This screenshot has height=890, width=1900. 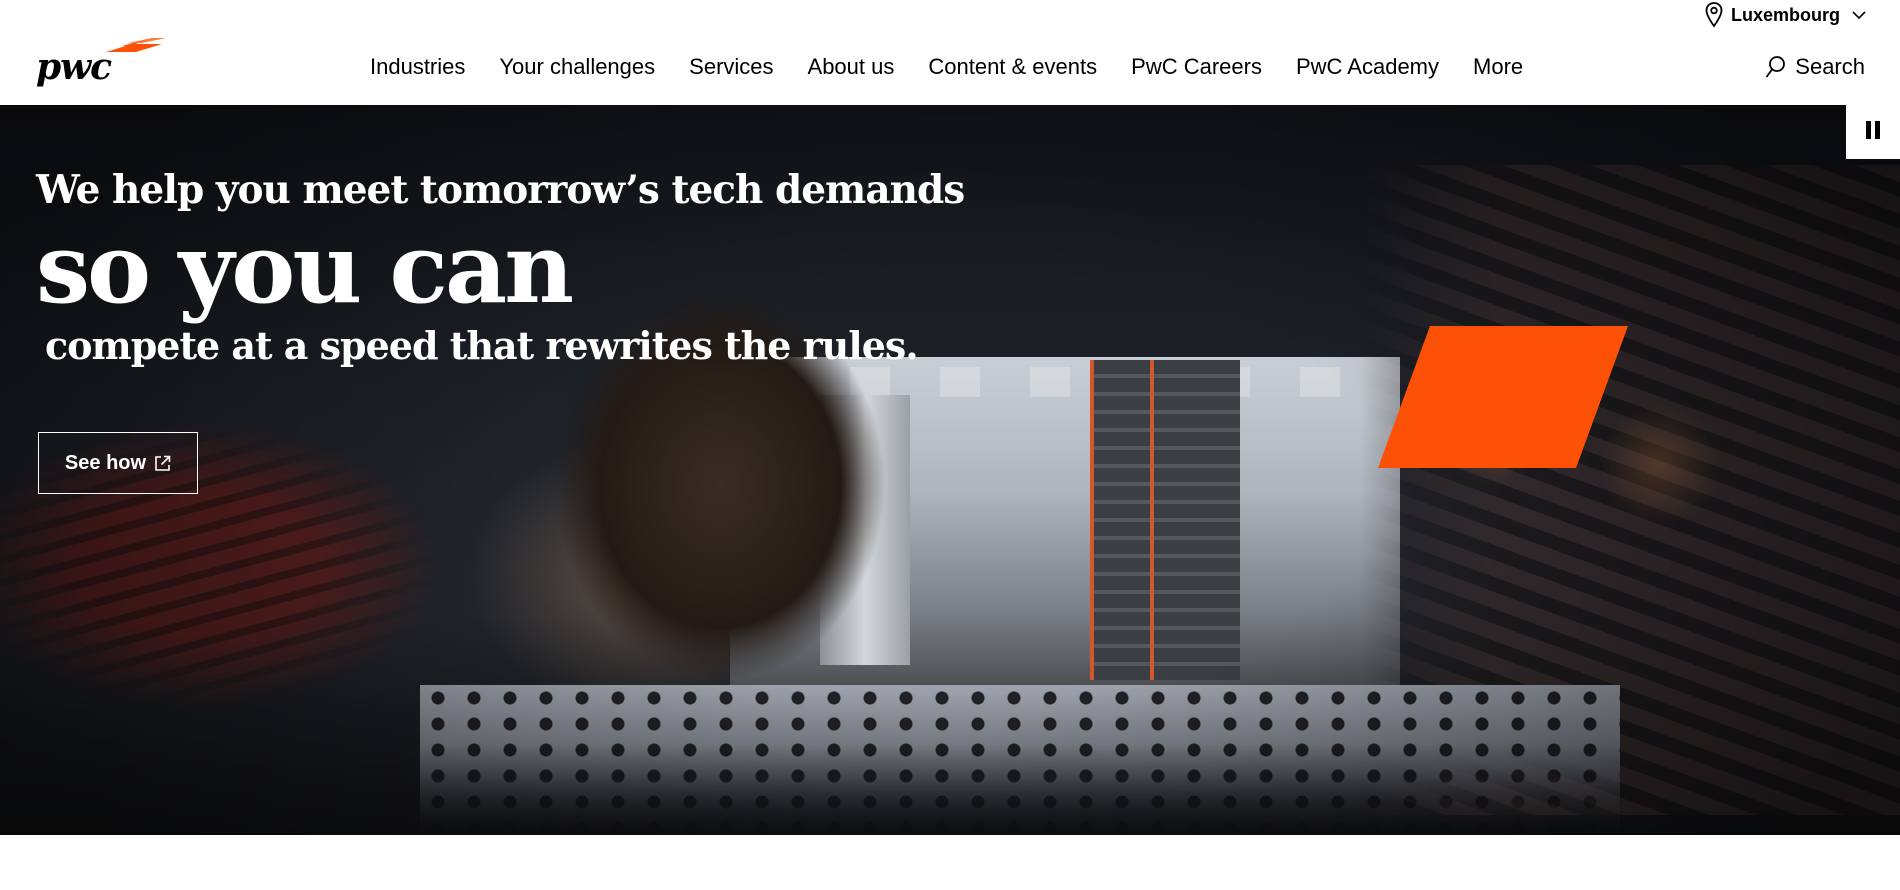 I want to click on see-how-button: See how, so click(x=118, y=463).